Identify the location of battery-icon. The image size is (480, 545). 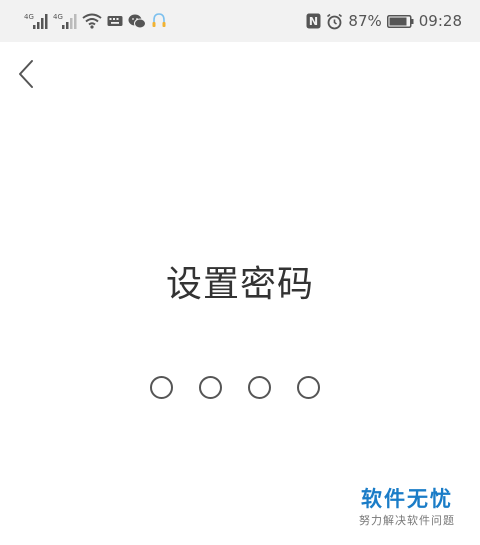
(400, 21).